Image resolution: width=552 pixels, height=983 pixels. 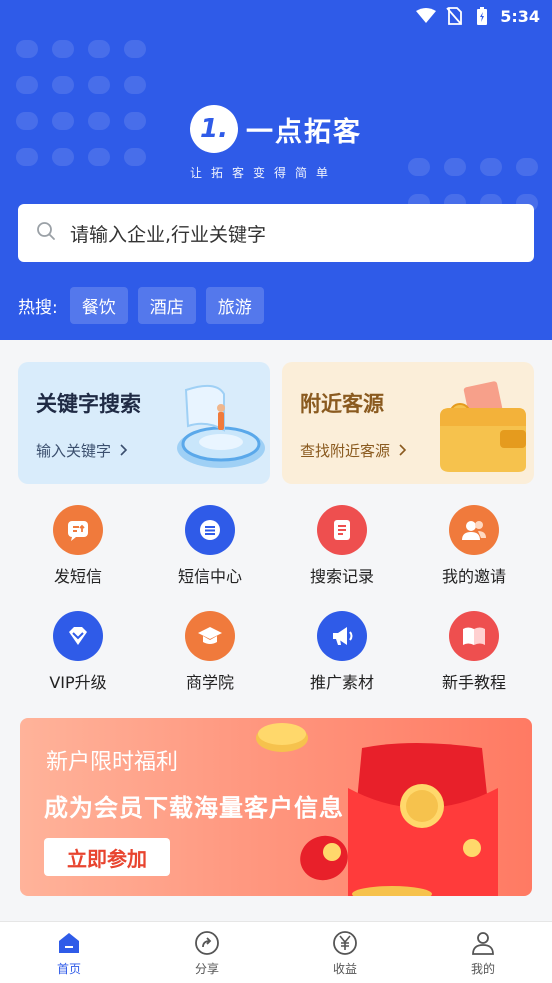 I want to click on tab-mine: 我的, so click(x=483, y=952).